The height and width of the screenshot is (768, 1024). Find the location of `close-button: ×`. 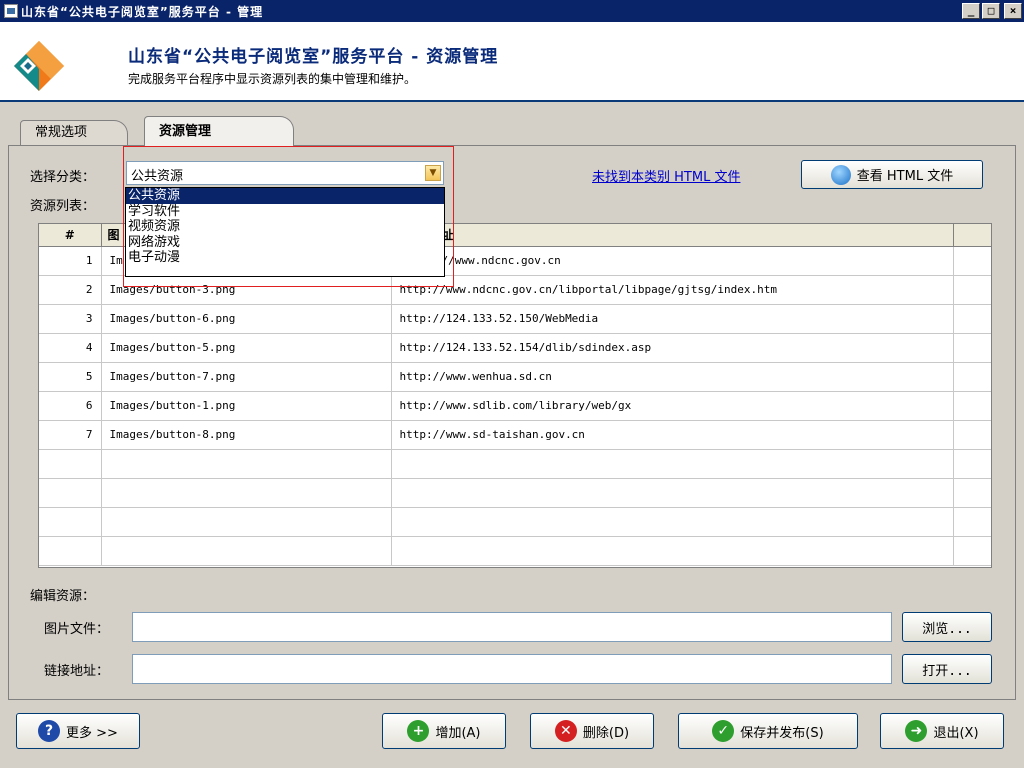

close-button: × is located at coordinates (1013, 11).